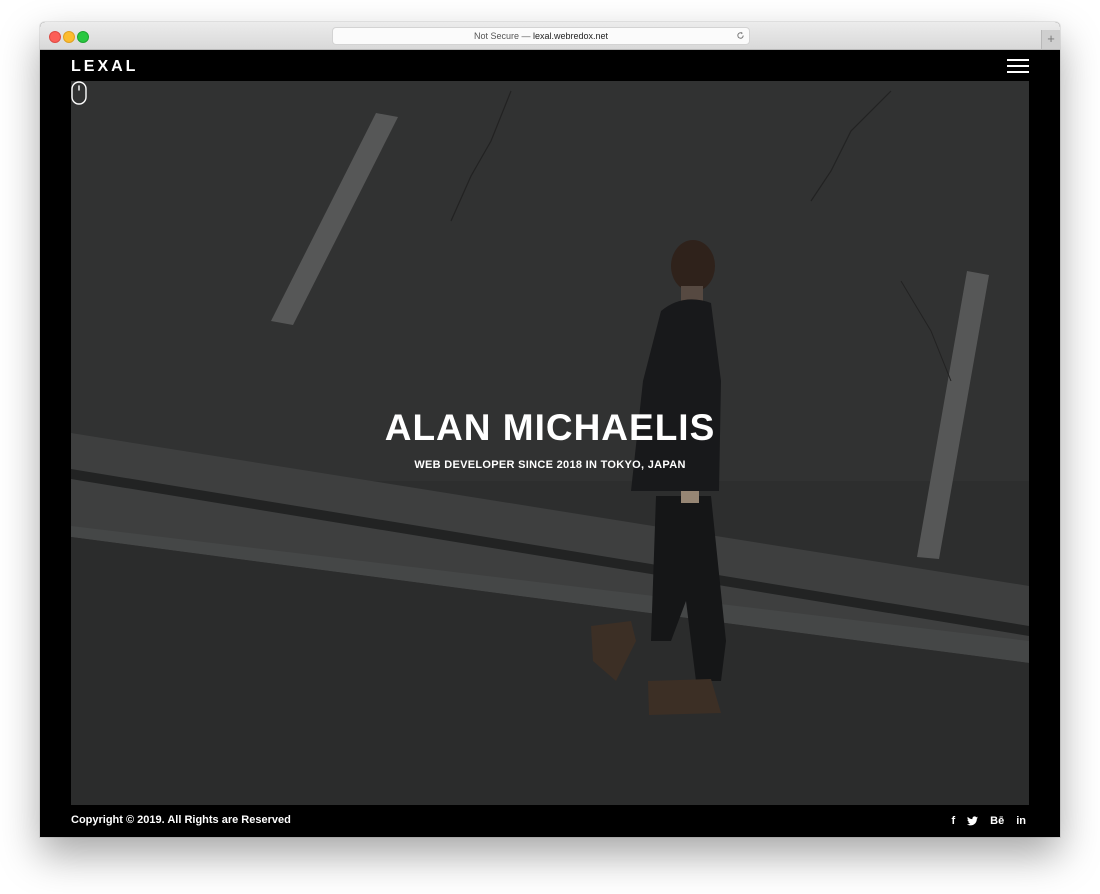 Image resolution: width=1100 pixels, height=894 pixels. What do you see at coordinates (953, 821) in the screenshot?
I see `facebook-icon: f` at bounding box center [953, 821].